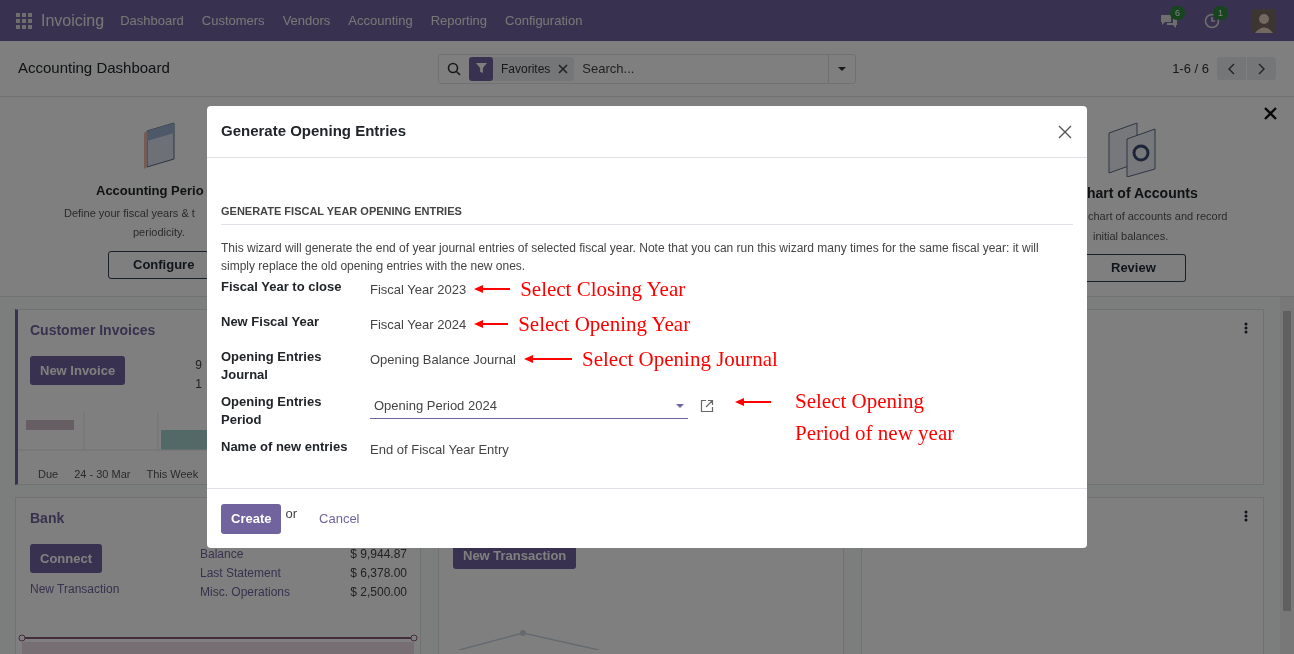 The image size is (1294, 654). I want to click on step-description: Define your fiscal years & t, so click(129, 213).